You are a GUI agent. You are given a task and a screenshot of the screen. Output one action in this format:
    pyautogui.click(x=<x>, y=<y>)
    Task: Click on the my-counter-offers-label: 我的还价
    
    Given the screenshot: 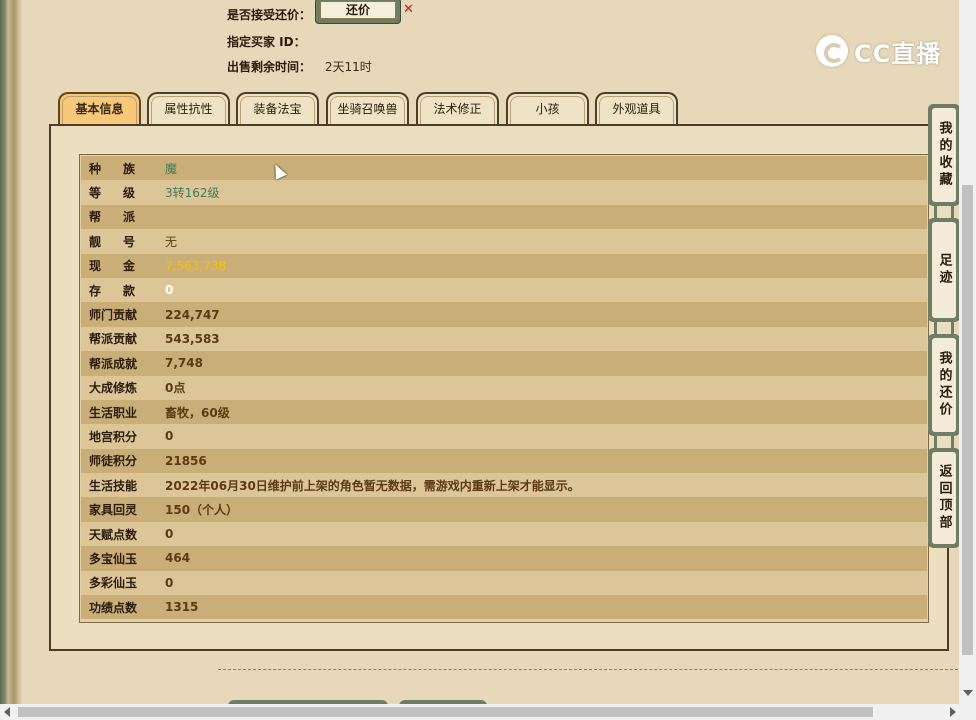 What is the action you would take?
    pyautogui.click(x=944, y=385)
    